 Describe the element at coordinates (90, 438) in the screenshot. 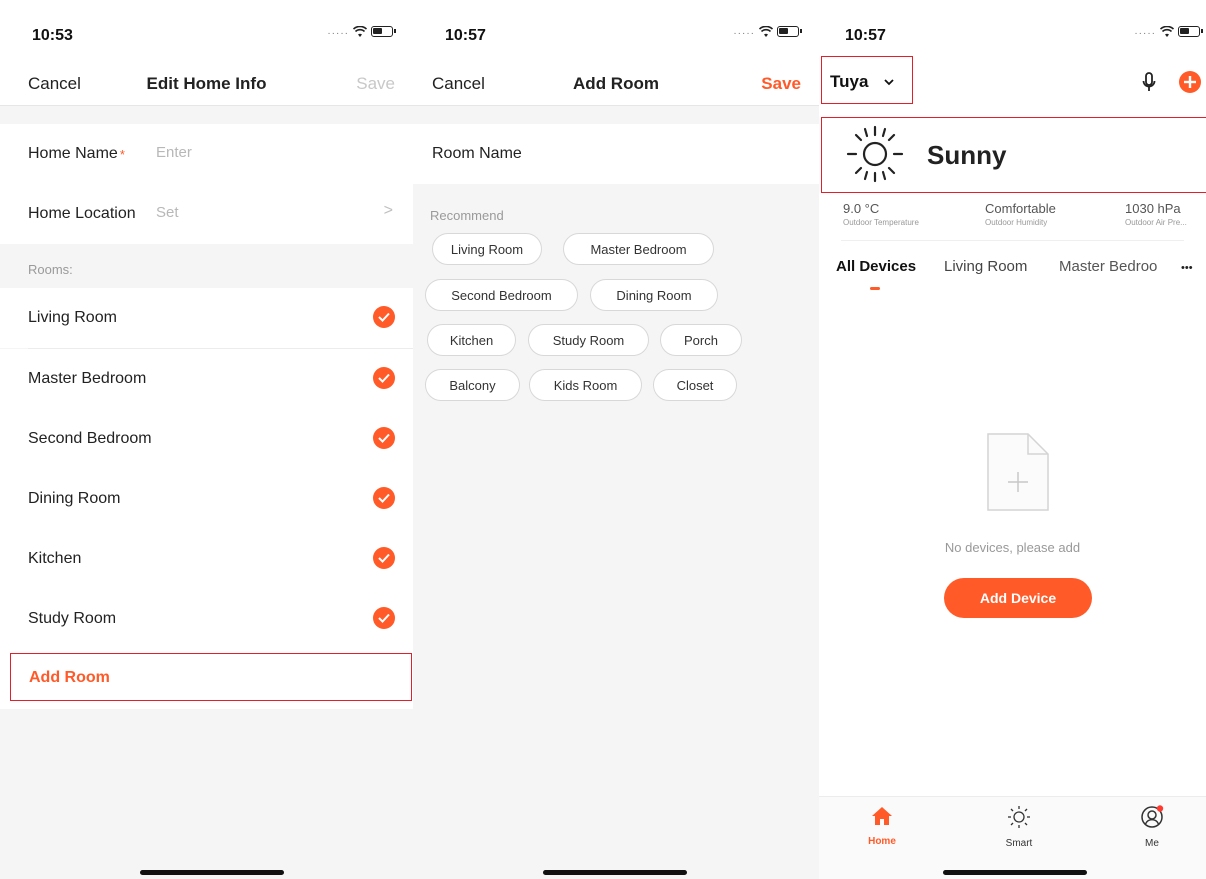

I see `room-name: Second Bedroom` at that location.